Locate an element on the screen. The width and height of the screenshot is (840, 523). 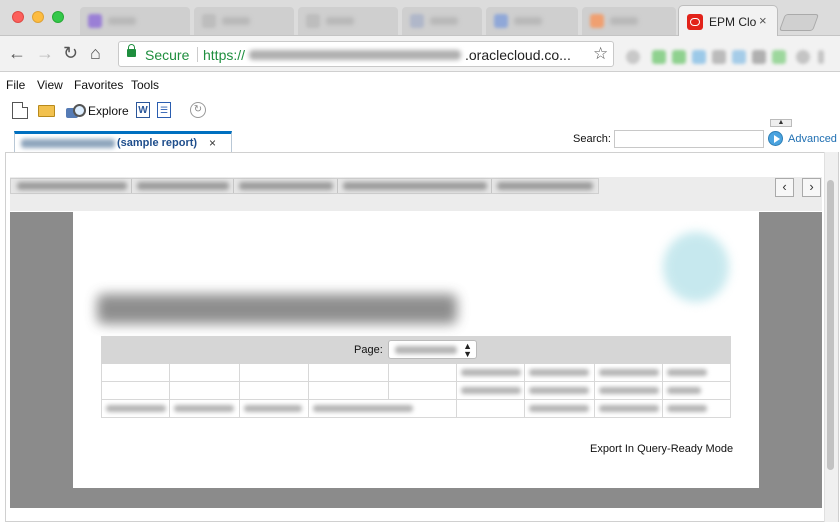
menu-dots-icon is located at coordinates (821, 57).